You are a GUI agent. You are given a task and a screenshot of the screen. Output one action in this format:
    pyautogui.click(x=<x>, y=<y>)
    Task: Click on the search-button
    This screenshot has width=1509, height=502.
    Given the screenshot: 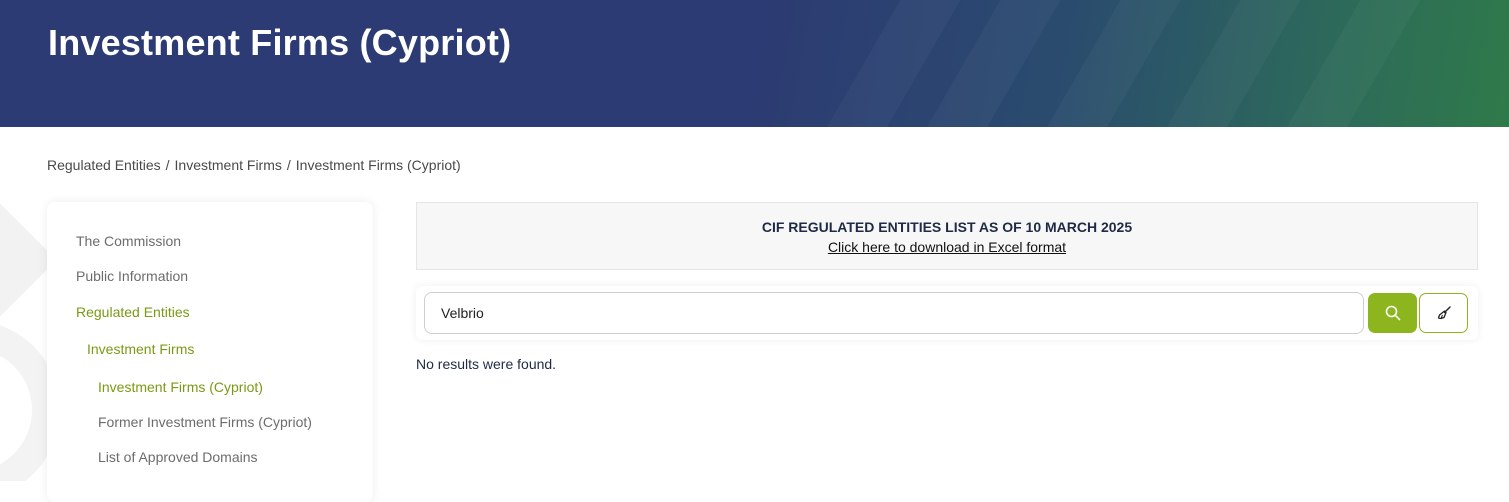 What is the action you would take?
    pyautogui.click(x=1392, y=313)
    